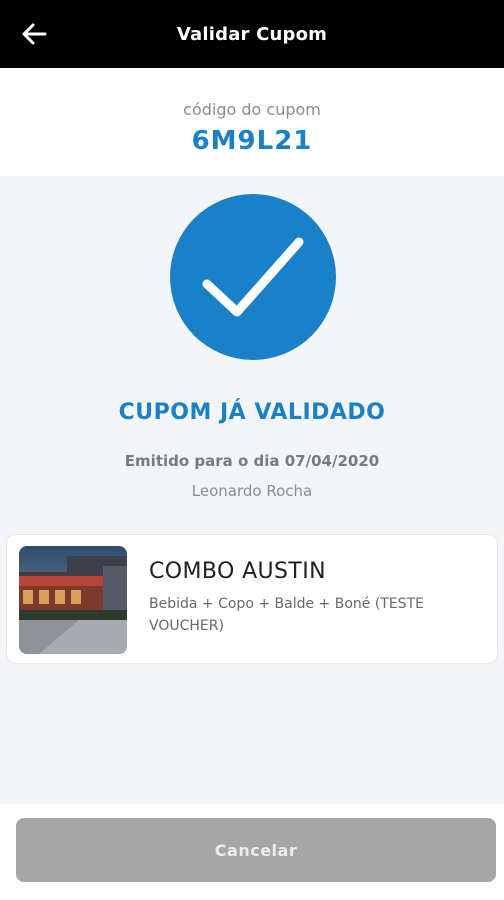 The image size is (504, 900). What do you see at coordinates (237, 571) in the screenshot?
I see `product-name: COMBO AUSTIN` at bounding box center [237, 571].